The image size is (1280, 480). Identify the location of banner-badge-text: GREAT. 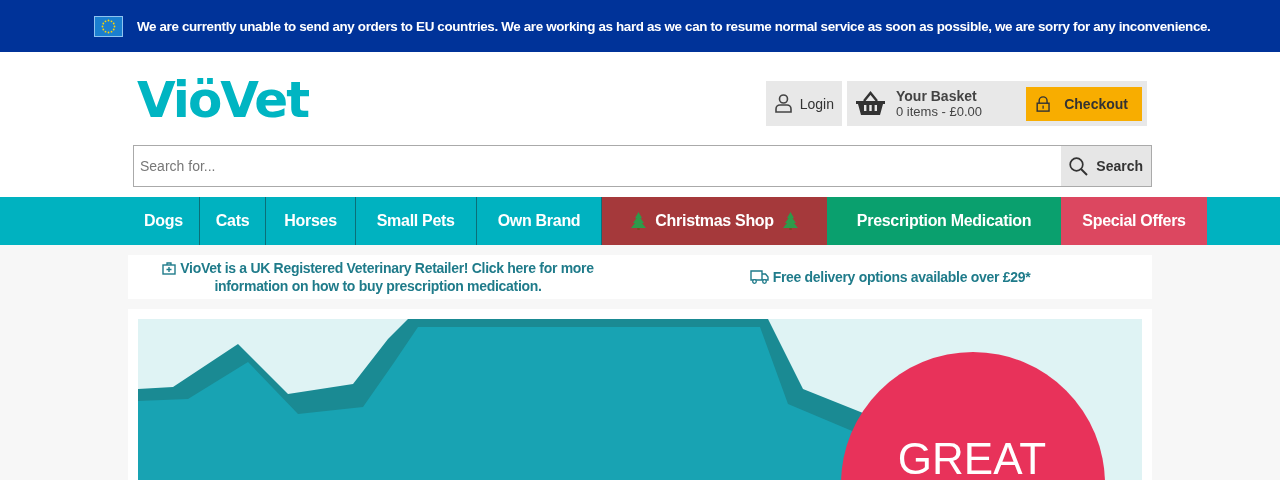
(972, 457).